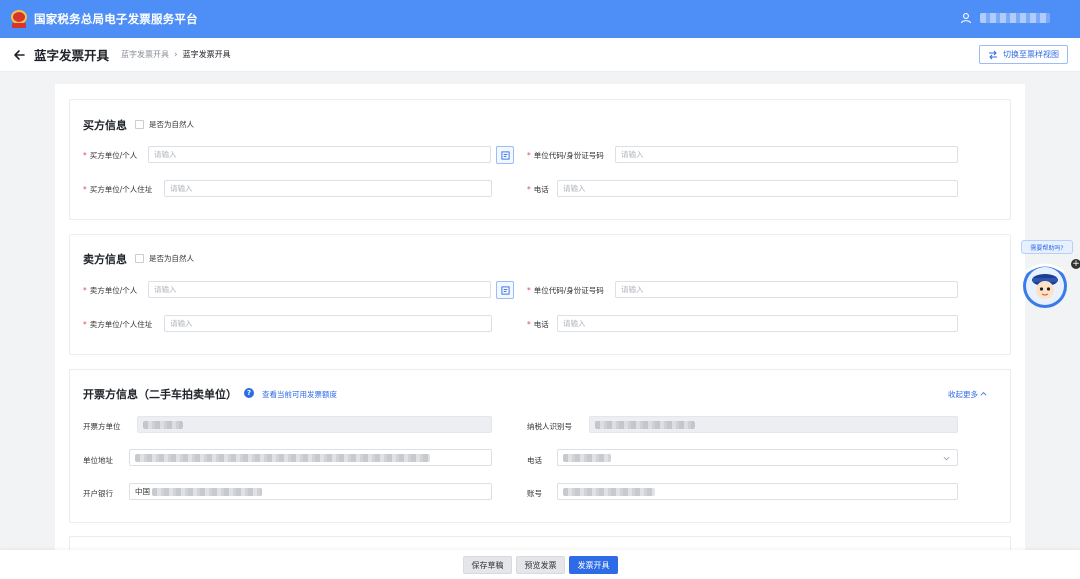 The width and height of the screenshot is (1080, 579). I want to click on tax-assistant-avatar-icon, so click(1045, 284).